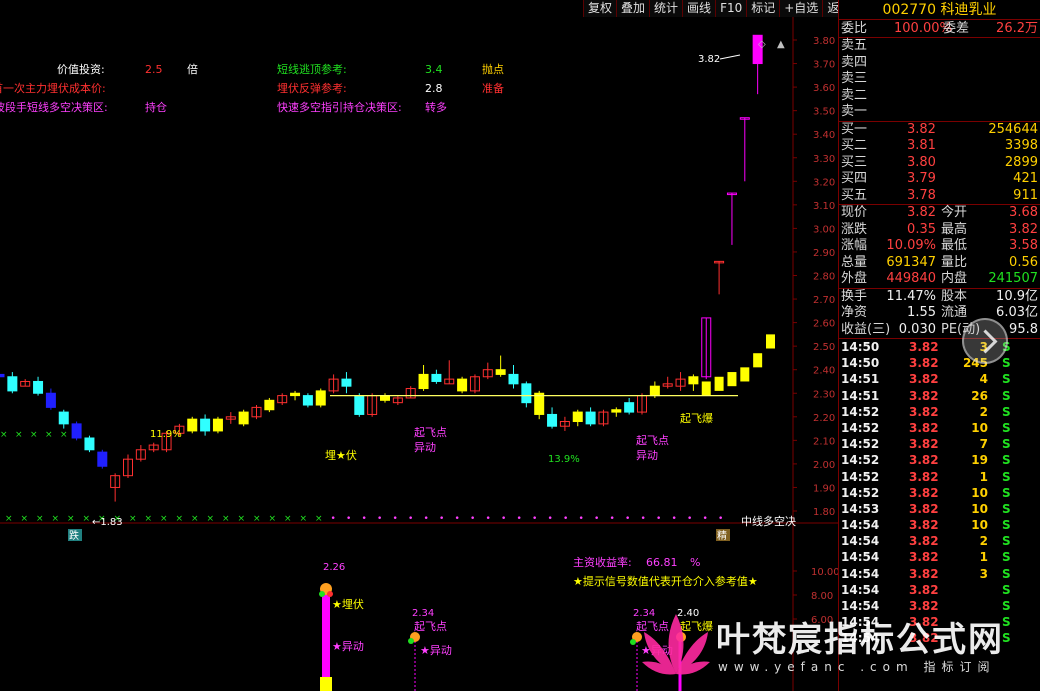 This screenshot has width=1040, height=691. Describe the element at coordinates (1017, 28) in the screenshot. I see `weicha-value: 26.2万` at that location.